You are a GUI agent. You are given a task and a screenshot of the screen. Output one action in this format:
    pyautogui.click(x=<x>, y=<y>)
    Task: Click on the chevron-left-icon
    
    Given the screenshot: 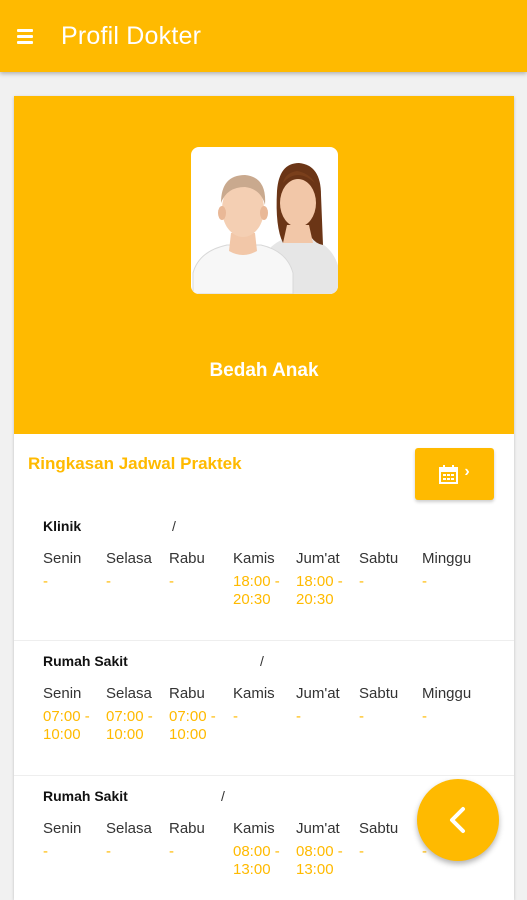 What is the action you would take?
    pyautogui.click(x=457, y=820)
    